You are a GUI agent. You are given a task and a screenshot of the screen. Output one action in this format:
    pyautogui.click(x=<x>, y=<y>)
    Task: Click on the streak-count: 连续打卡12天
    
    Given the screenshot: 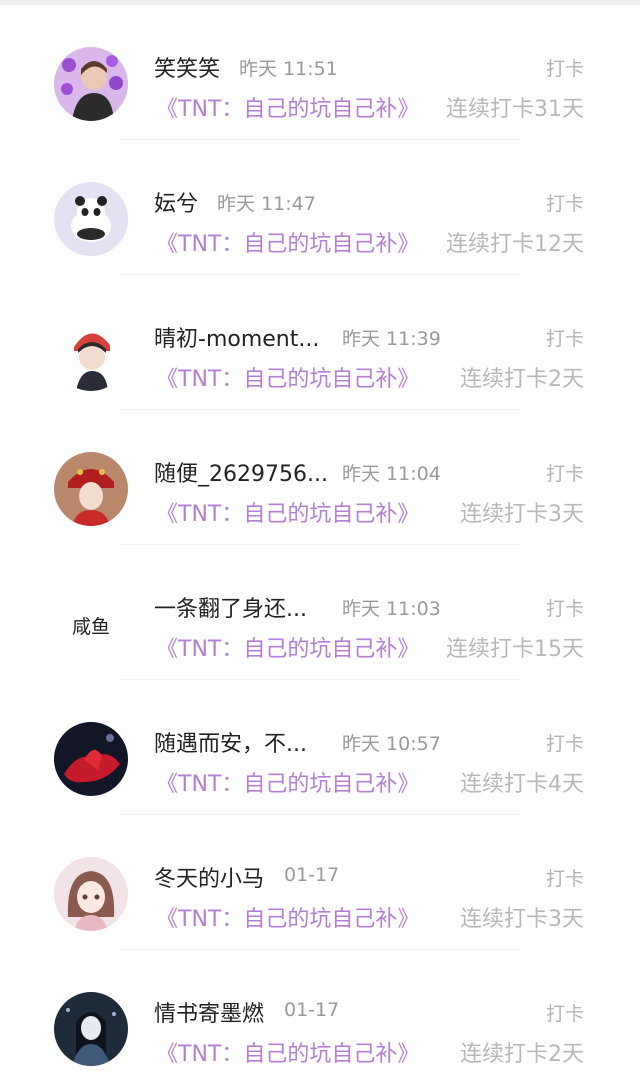 What is the action you would take?
    pyautogui.click(x=515, y=244)
    